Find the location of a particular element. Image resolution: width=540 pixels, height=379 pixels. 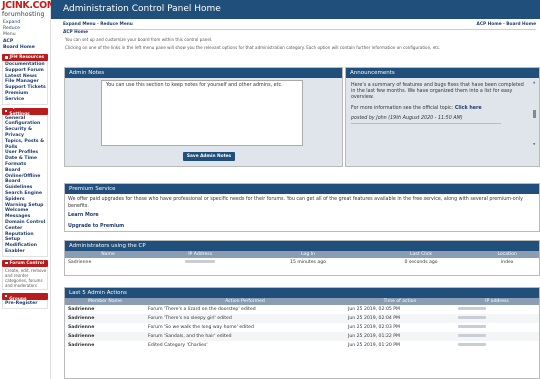

acp-board-home-link: ACP Home · Board Home is located at coordinates (506, 25).